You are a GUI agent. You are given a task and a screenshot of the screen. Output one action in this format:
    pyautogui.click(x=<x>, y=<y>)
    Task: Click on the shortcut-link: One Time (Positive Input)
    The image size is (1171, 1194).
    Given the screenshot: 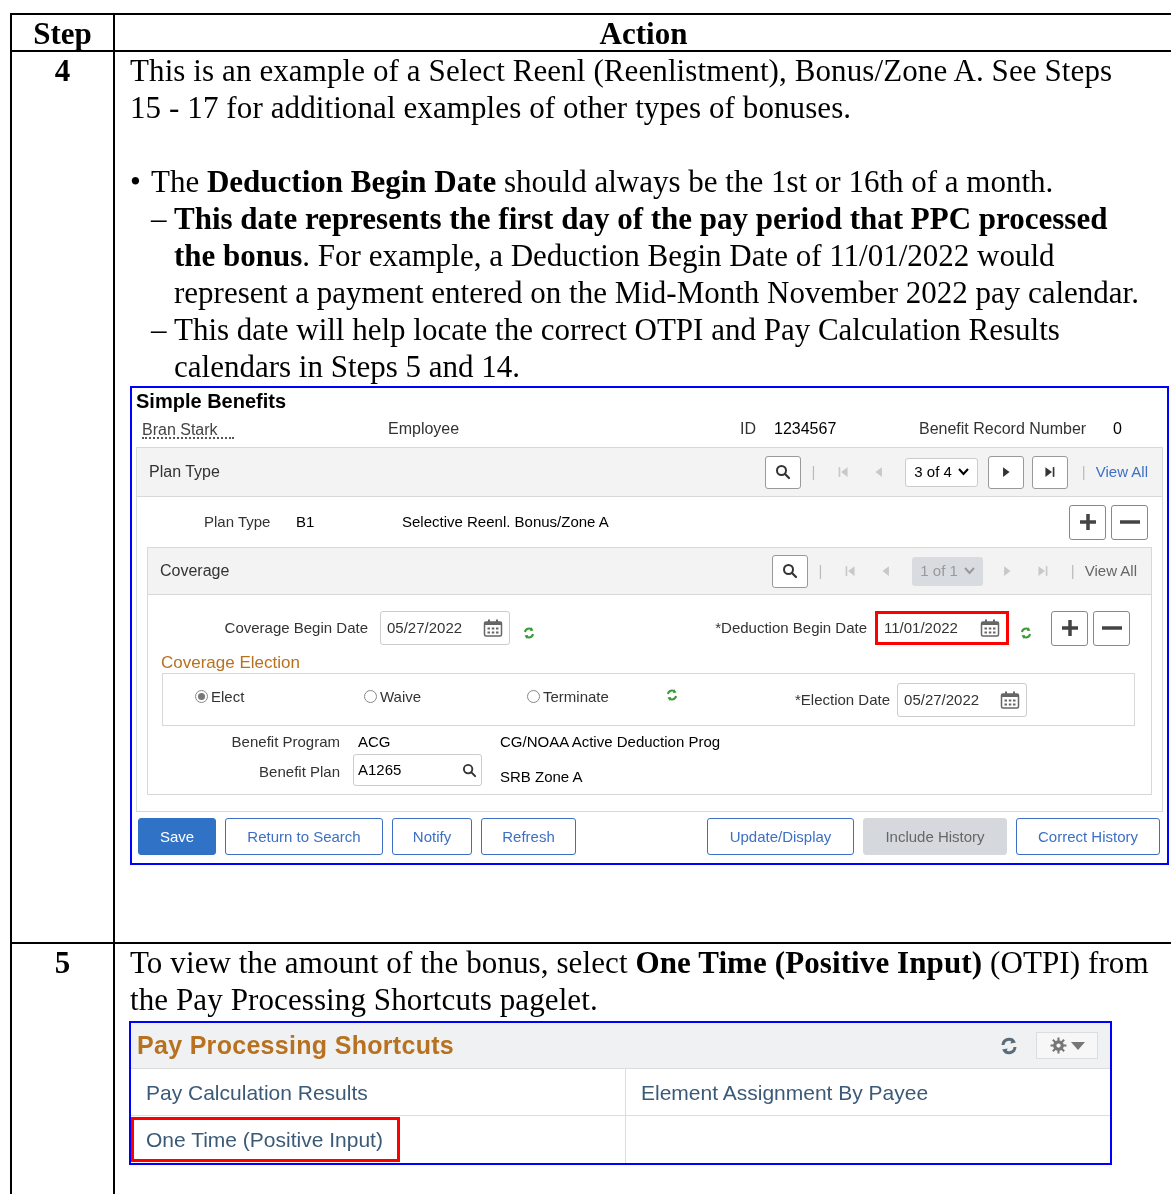 What is the action you would take?
    pyautogui.click(x=265, y=1139)
    